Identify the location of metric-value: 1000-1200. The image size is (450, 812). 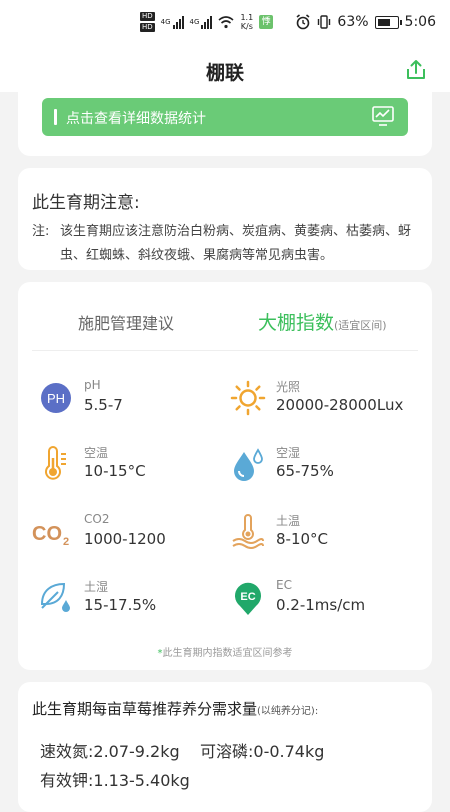
(125, 539).